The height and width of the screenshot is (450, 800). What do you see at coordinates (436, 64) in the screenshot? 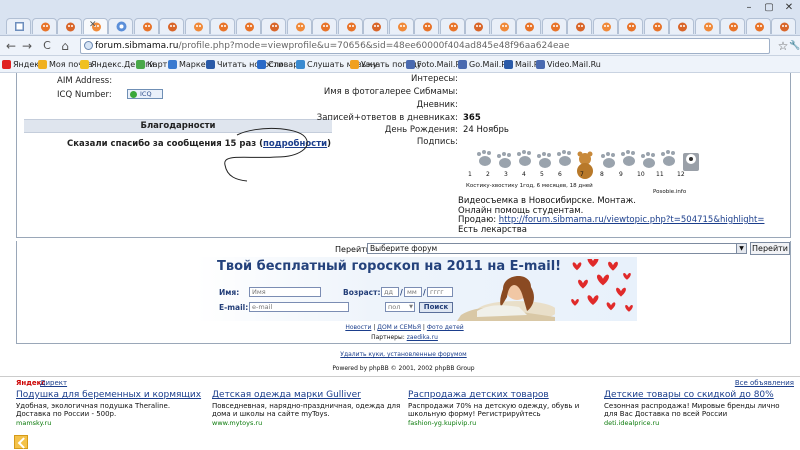
I see `bookmark-item: Foto.Mail.Ru` at bounding box center [436, 64].